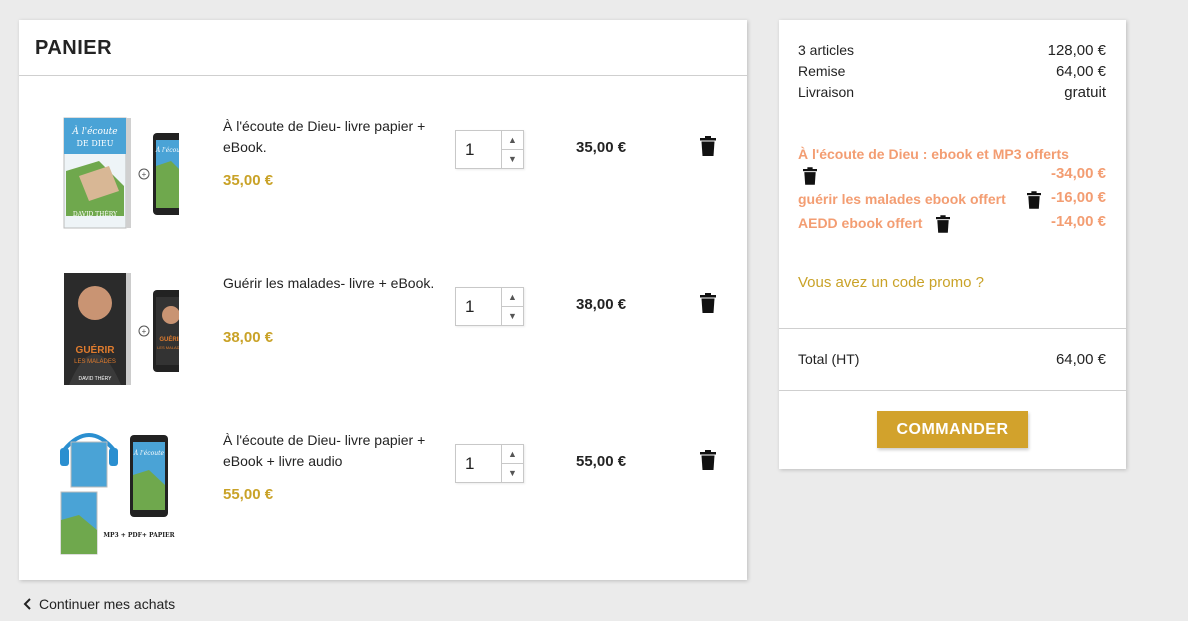 The height and width of the screenshot is (621, 1188). I want to click on voucher-label: AEDD ebook offert, so click(860, 223).